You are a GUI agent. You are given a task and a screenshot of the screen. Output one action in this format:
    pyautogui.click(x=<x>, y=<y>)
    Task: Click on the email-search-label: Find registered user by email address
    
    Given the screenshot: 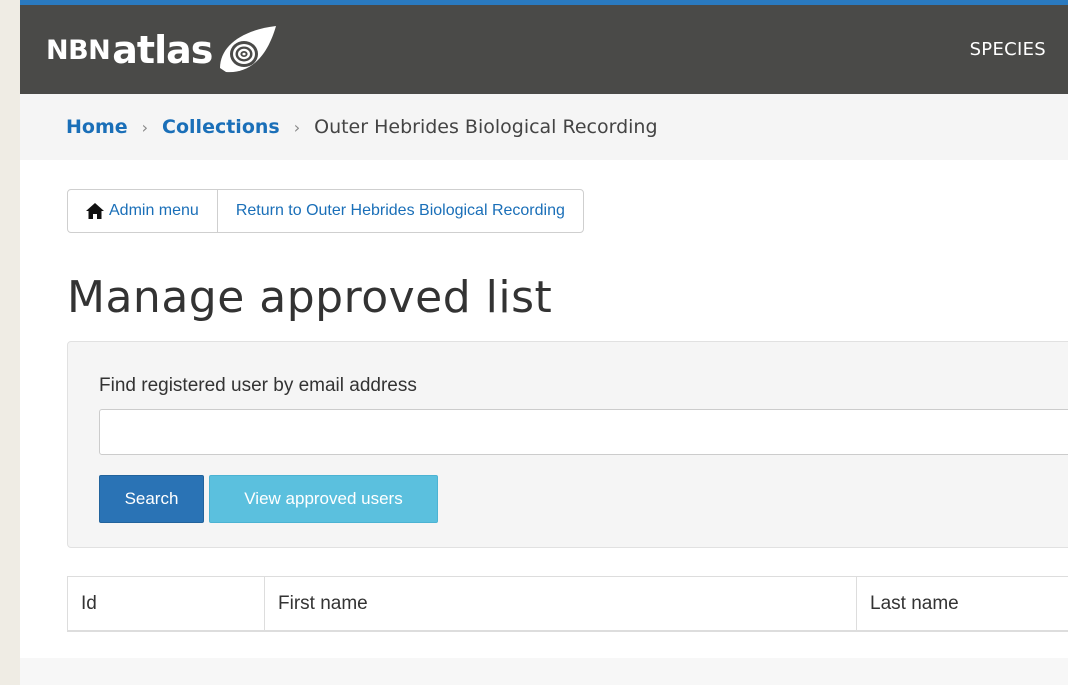 What is the action you would take?
    pyautogui.click(x=258, y=385)
    